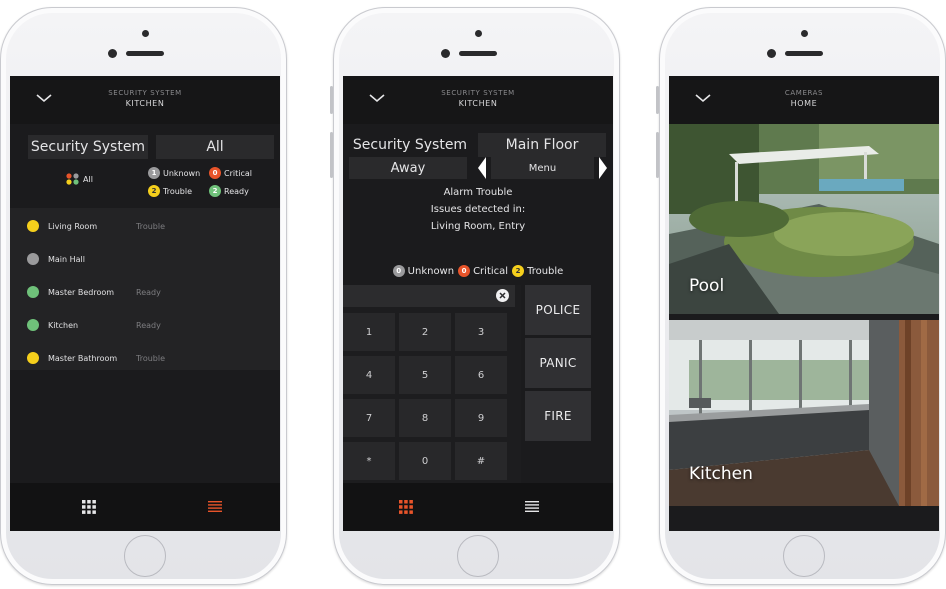  What do you see at coordinates (542, 168) in the screenshot?
I see `menu-selector: Menu` at bounding box center [542, 168].